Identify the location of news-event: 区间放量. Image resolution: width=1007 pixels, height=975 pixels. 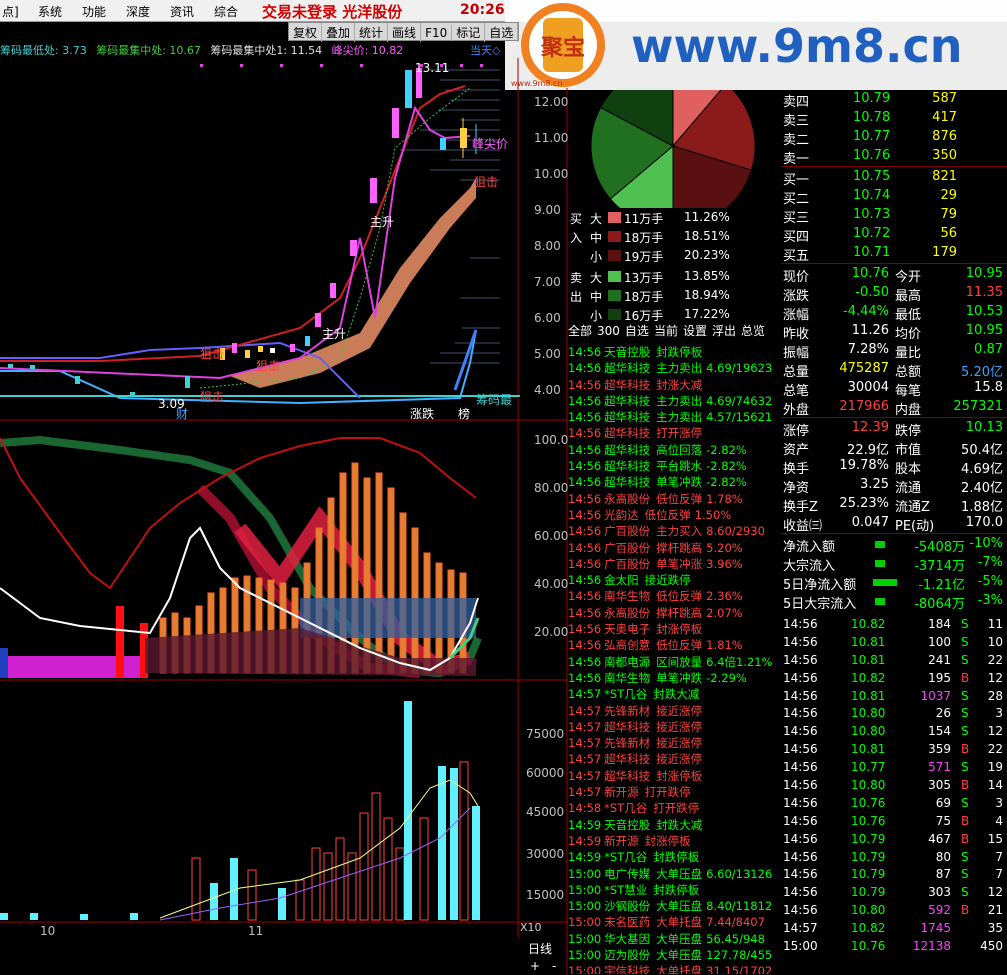
(679, 661).